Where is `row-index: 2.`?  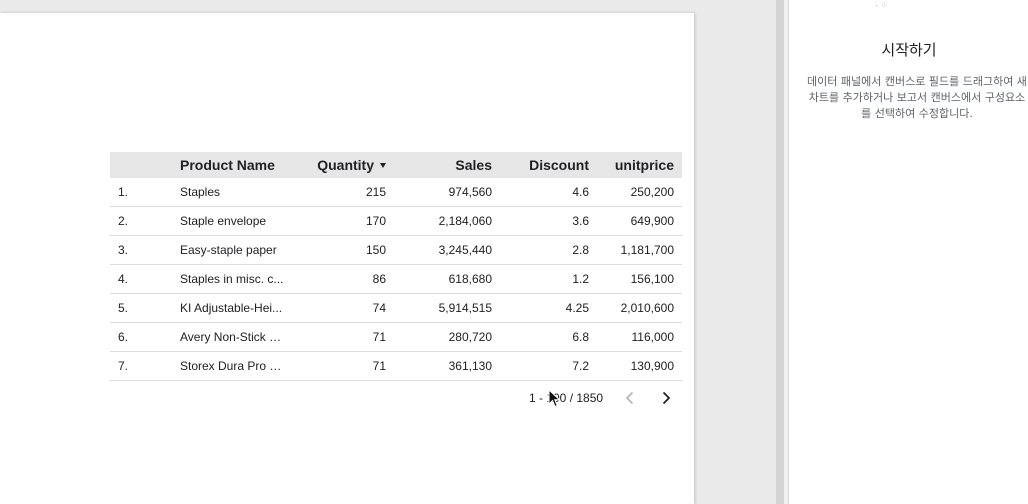 row-index: 2. is located at coordinates (123, 221).